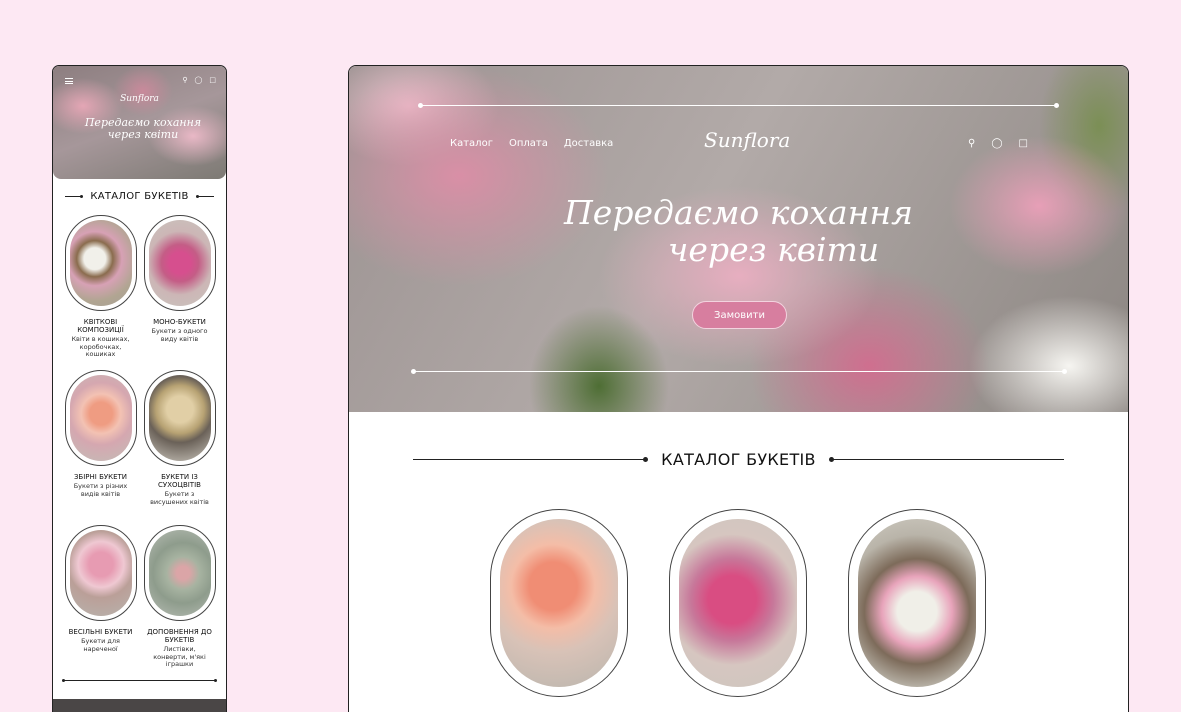 This screenshot has width=1181, height=712. Describe the element at coordinates (139, 705) in the screenshot. I see `next-section-preview` at that location.